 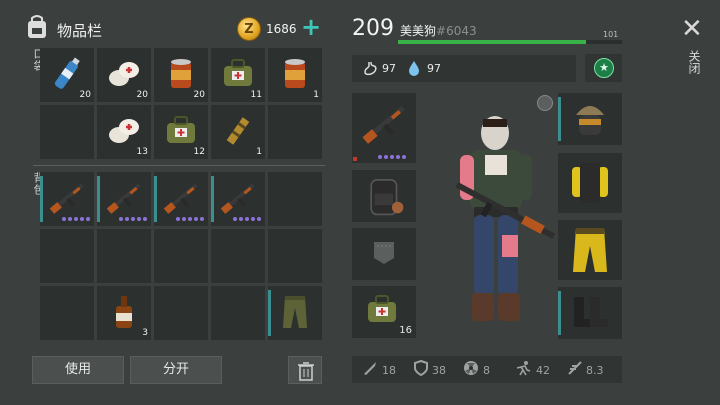 I want to click on star-badge-icon: ★, so click(x=604, y=68).